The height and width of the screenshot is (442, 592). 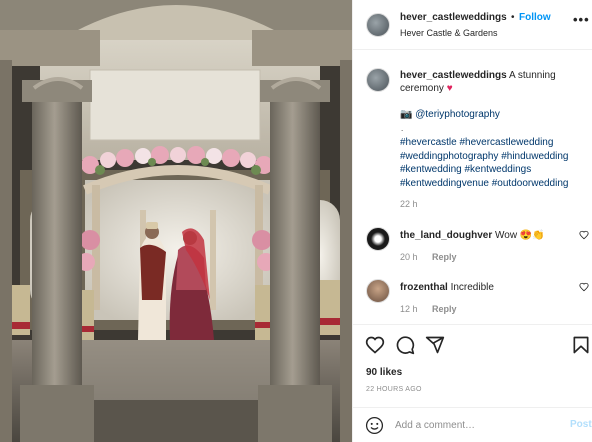 I want to click on more-options-icon: •••, so click(x=581, y=19).